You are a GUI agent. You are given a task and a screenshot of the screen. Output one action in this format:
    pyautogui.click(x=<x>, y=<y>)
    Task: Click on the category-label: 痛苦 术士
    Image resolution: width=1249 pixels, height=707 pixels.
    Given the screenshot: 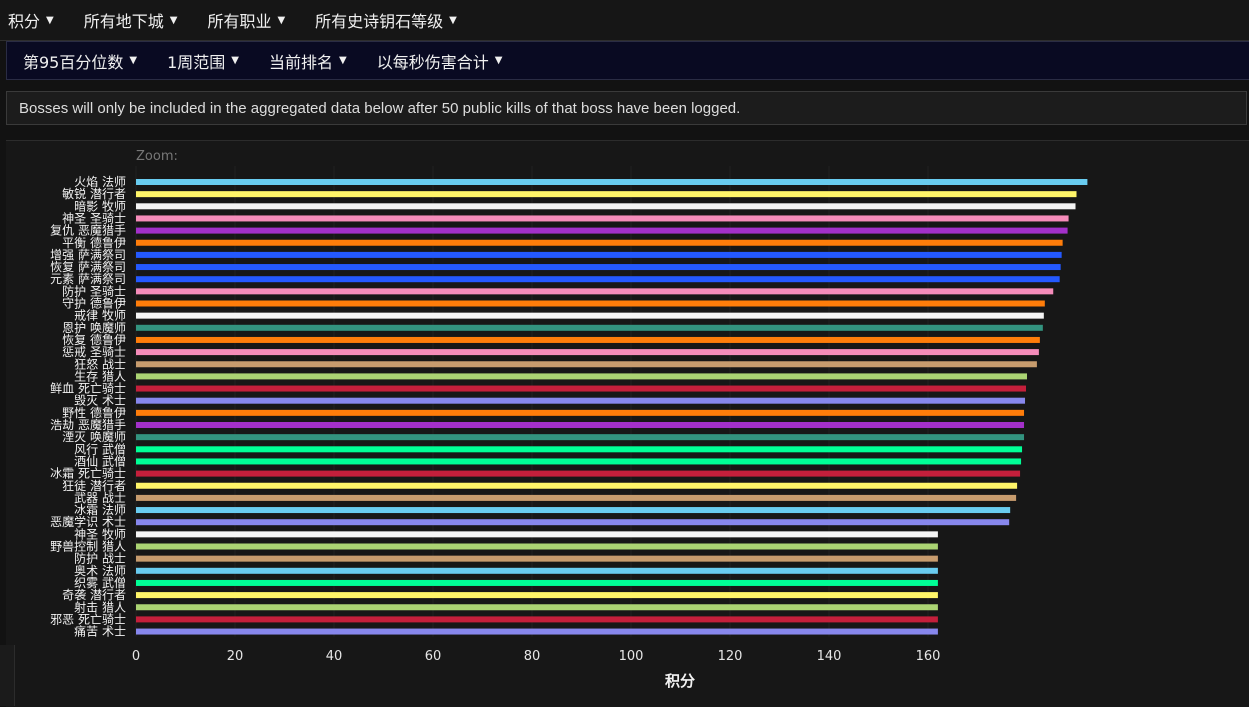 What is the action you would take?
    pyautogui.click(x=100, y=631)
    